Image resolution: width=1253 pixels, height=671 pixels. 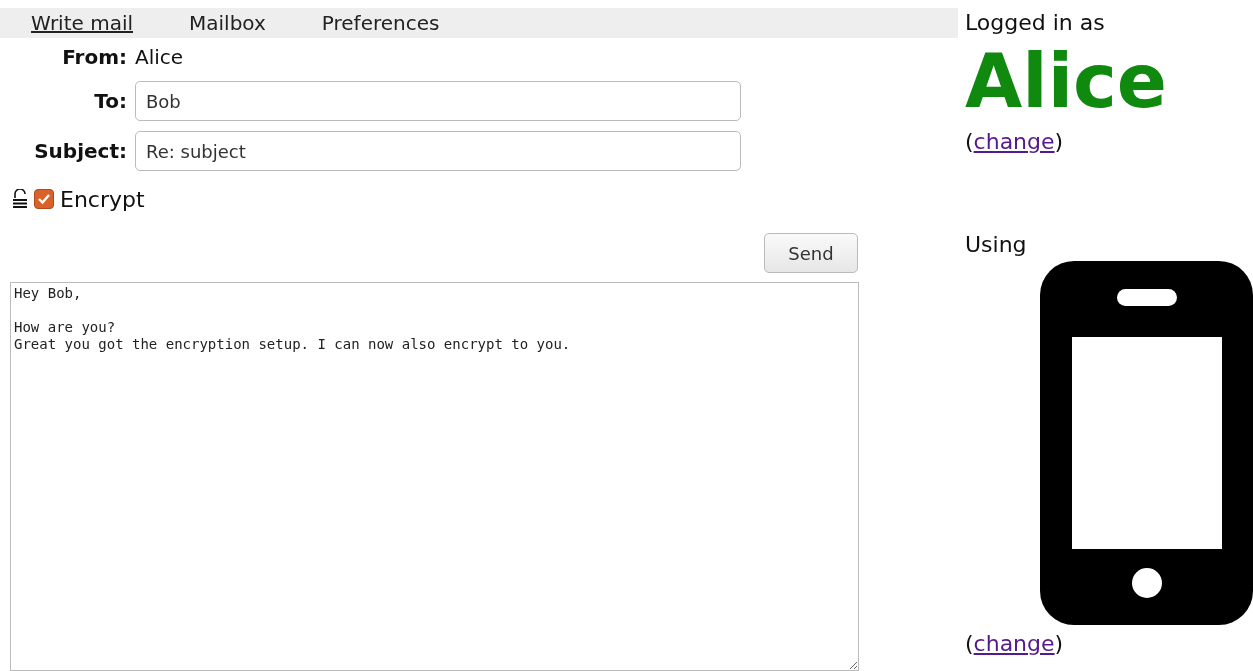 I want to click on from-label: From:, so click(x=94, y=57).